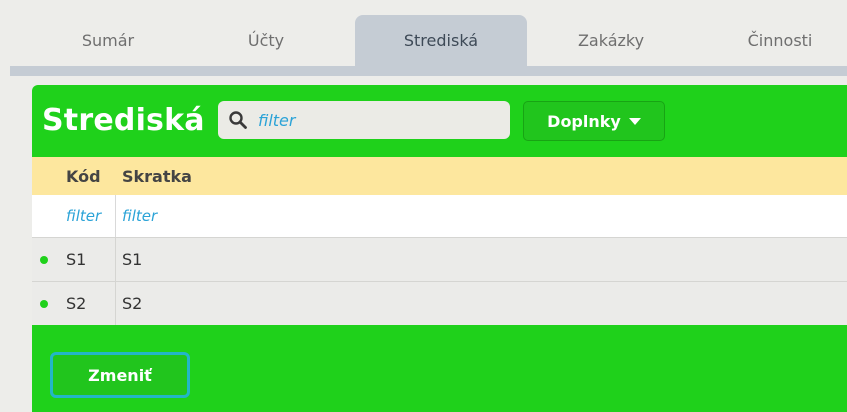 The height and width of the screenshot is (412, 847). Describe the element at coordinates (378, 120) in the screenshot. I see `search-input` at that location.